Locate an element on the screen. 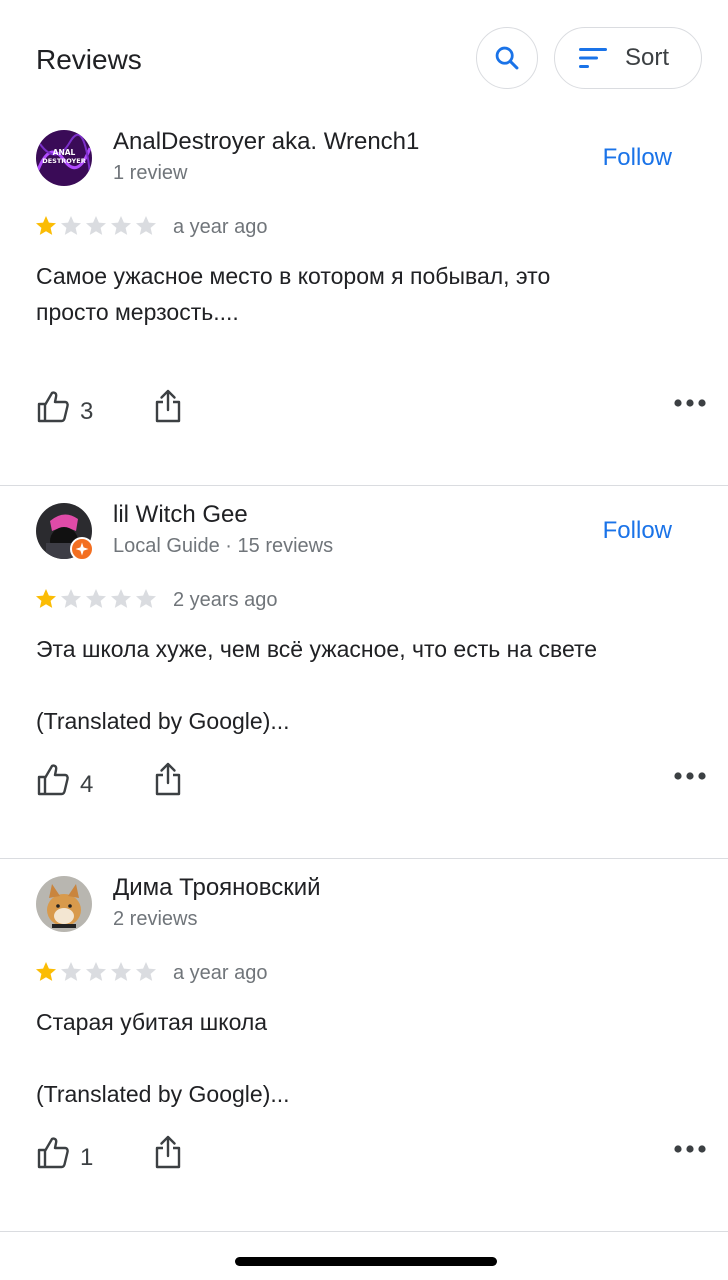  review-actions: 3 is located at coordinates (371, 408).